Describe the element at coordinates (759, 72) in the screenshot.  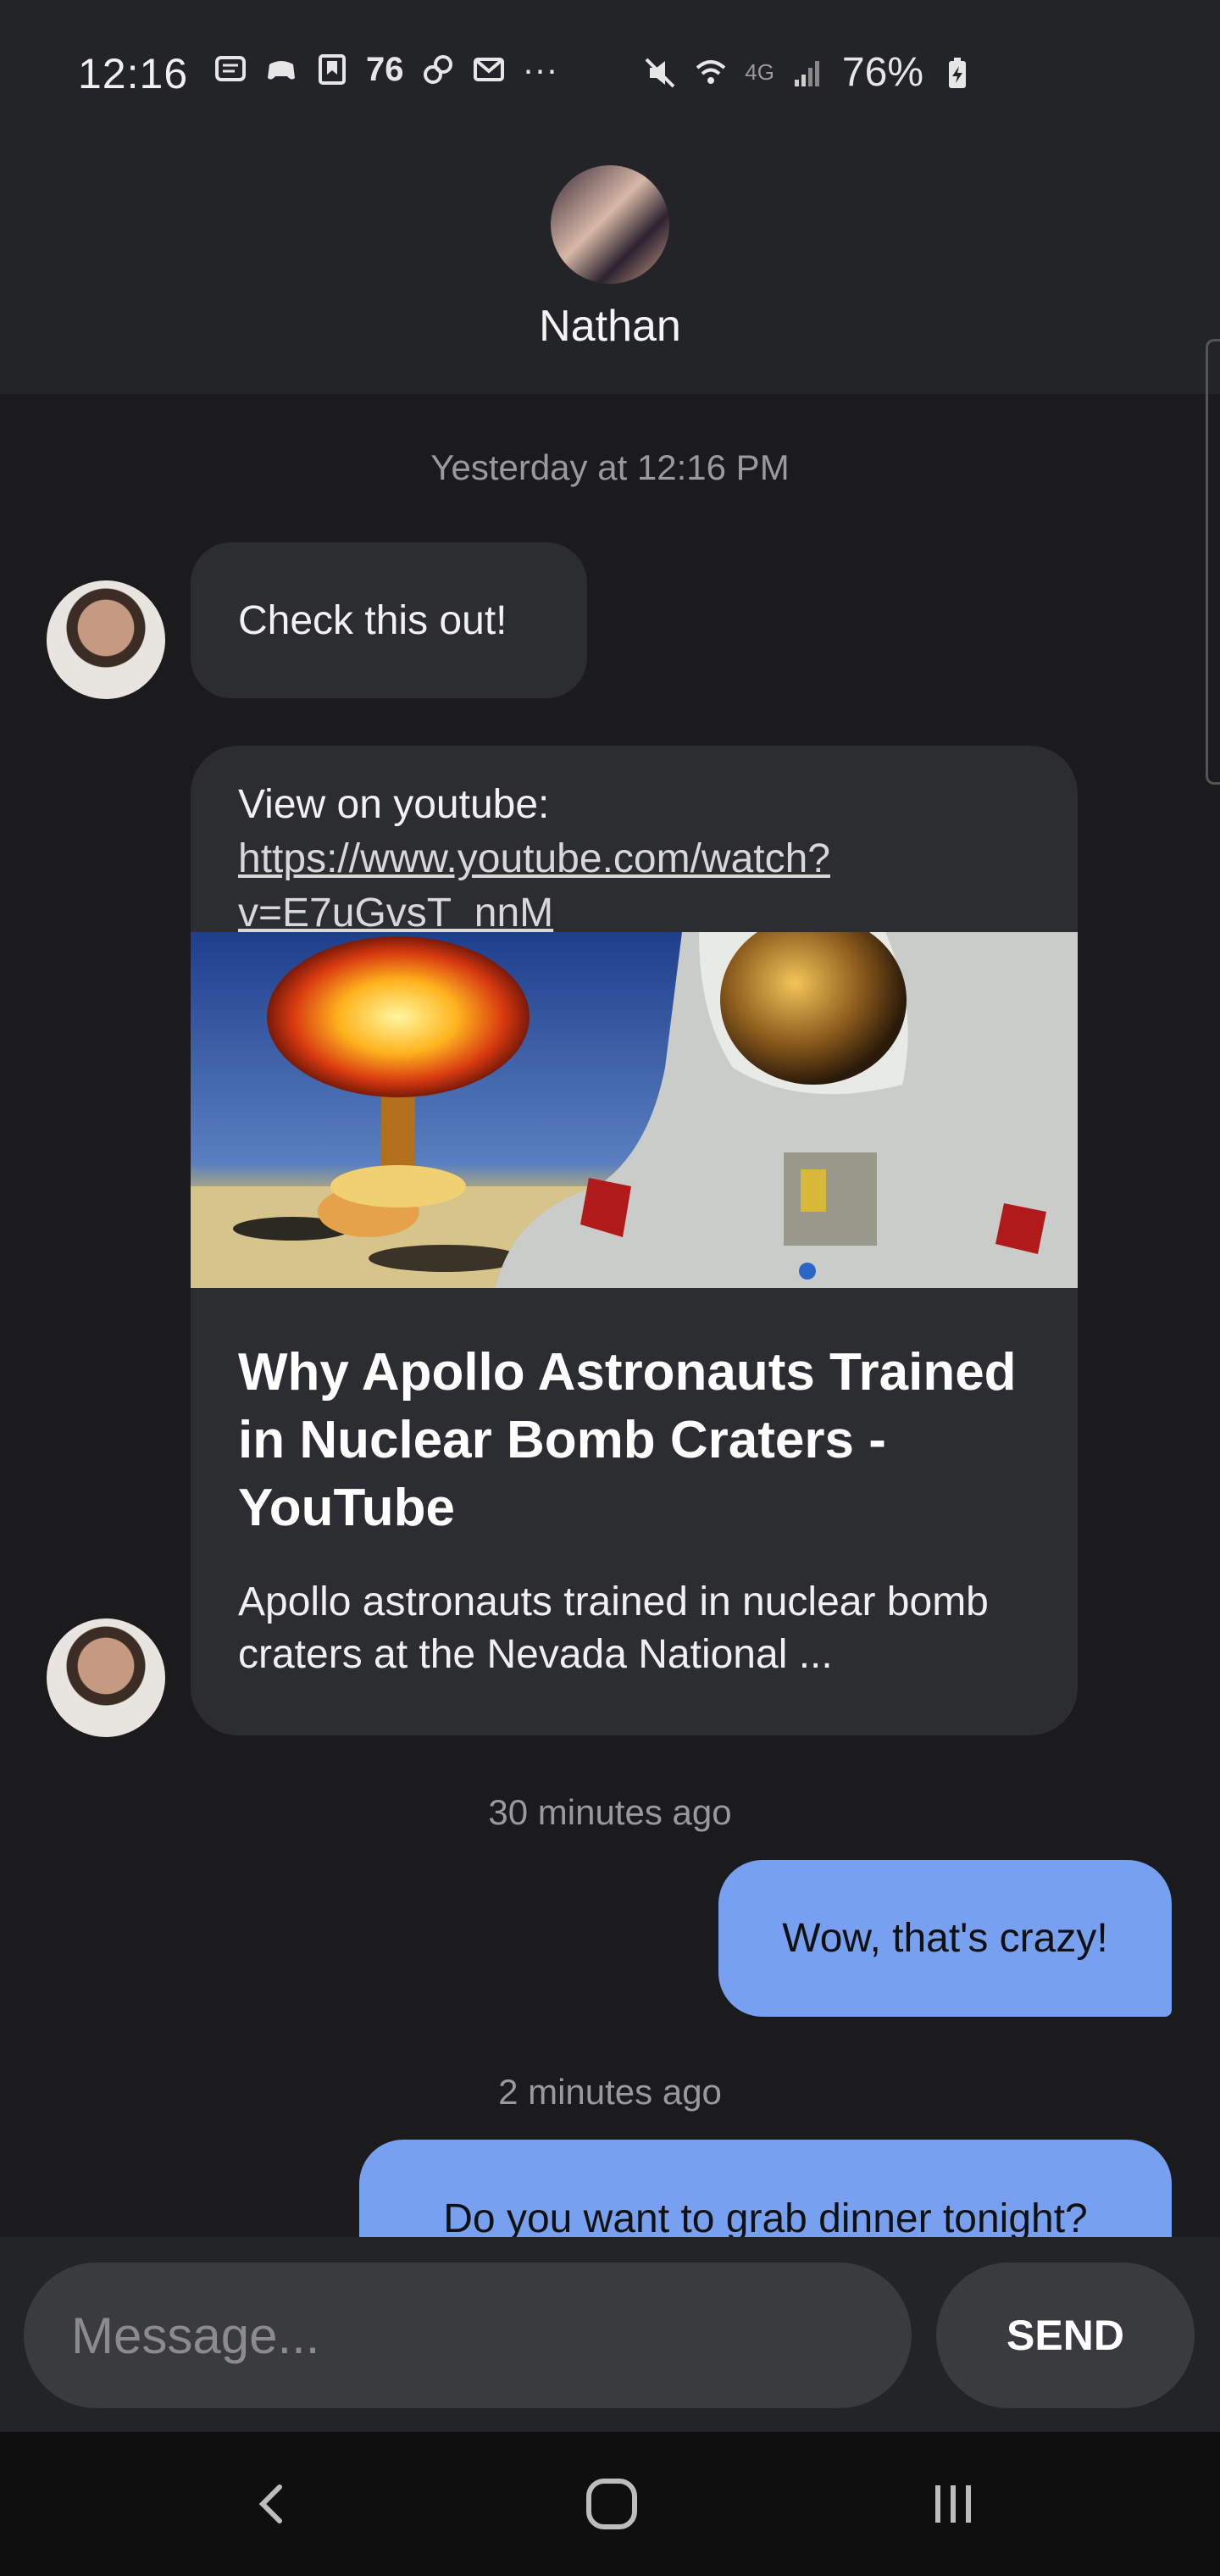
I see `network-type: 4G` at that location.